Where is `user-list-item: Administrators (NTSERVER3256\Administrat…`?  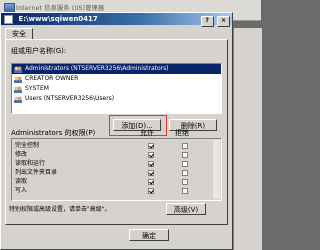 user-list-item: Administrators (NTSERVER3256\Administrat… is located at coordinates (116, 69).